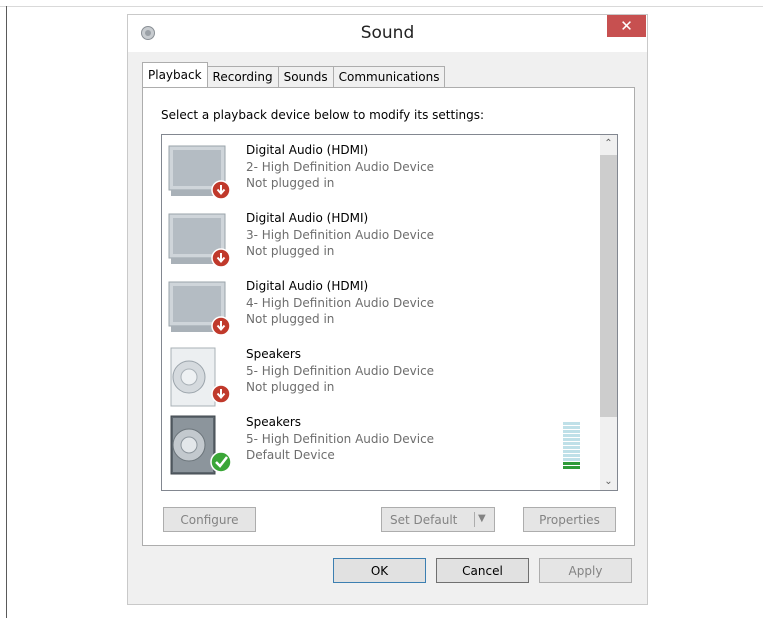 The width and height of the screenshot is (763, 618). Describe the element at coordinates (608, 143) in the screenshot. I see `scroll-up-arrow-icon: ⌃` at that location.